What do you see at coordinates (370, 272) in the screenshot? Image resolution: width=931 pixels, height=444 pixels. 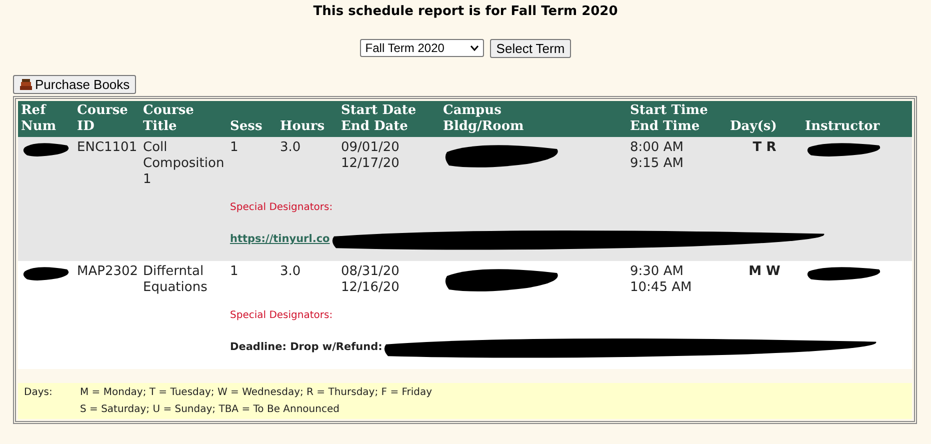 I see `start-date: 08/31/20` at bounding box center [370, 272].